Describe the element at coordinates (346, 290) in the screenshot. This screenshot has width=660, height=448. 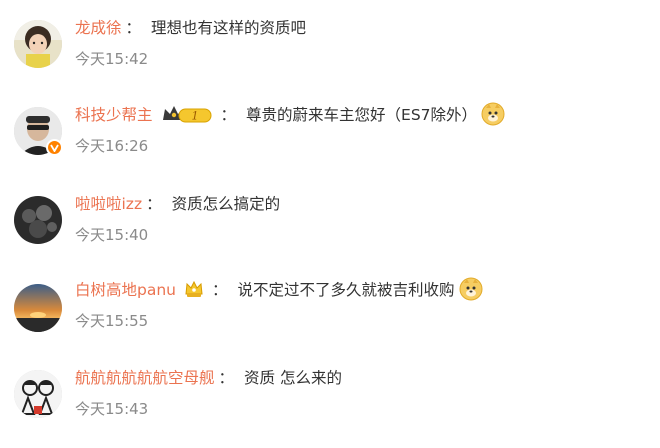
I see `comment-text: 说不定过不了多久就被吉利收购` at that location.